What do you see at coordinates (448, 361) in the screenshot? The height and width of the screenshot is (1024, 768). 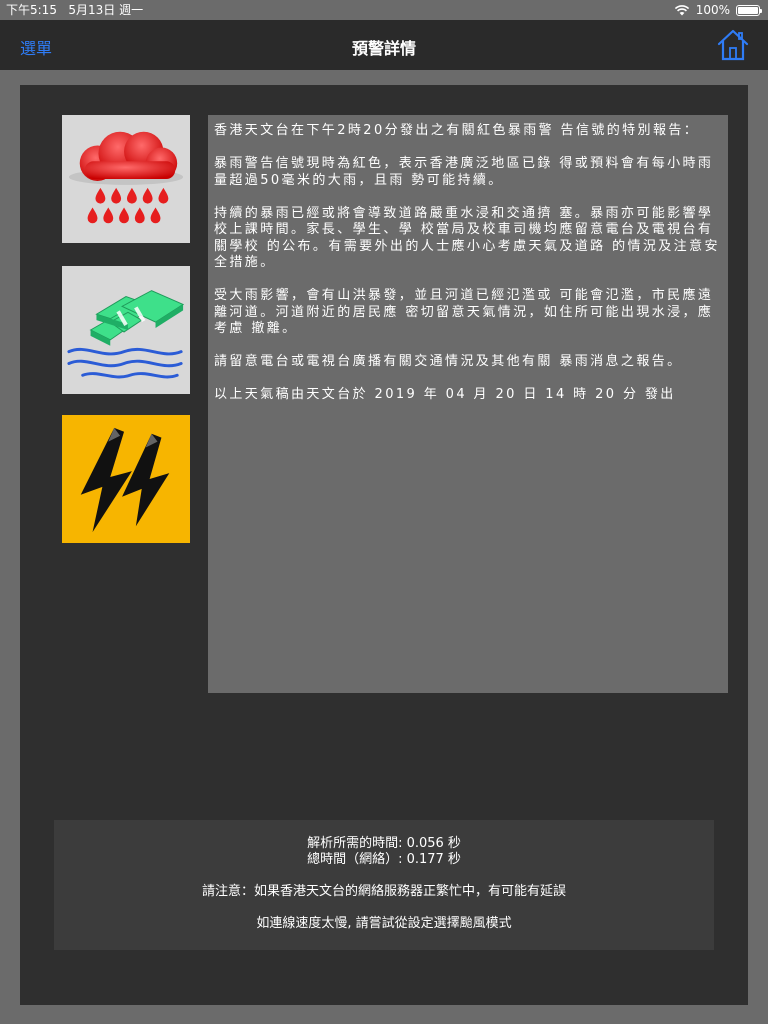 I see `bulletin-paragraph: 請留意電台或電視台廣播有關交通情況及其他有關 暴雨消息之報告。` at bounding box center [448, 361].